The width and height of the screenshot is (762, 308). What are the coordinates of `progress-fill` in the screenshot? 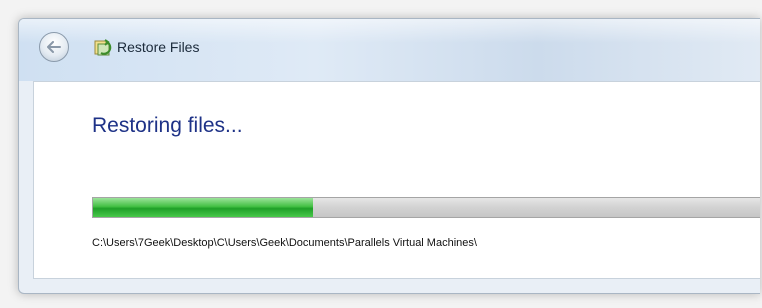 It's located at (203, 207).